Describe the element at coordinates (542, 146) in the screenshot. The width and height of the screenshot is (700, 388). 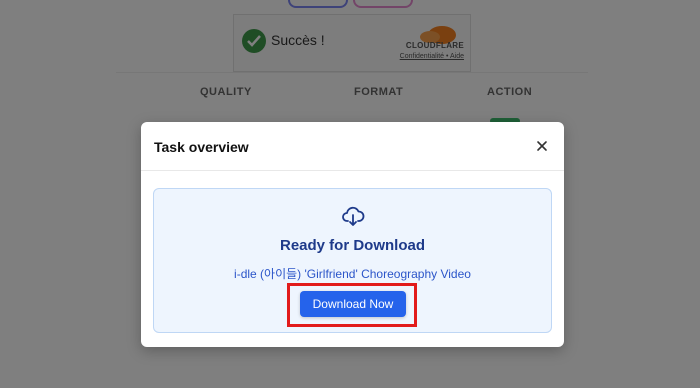
I see `close-icon` at that location.